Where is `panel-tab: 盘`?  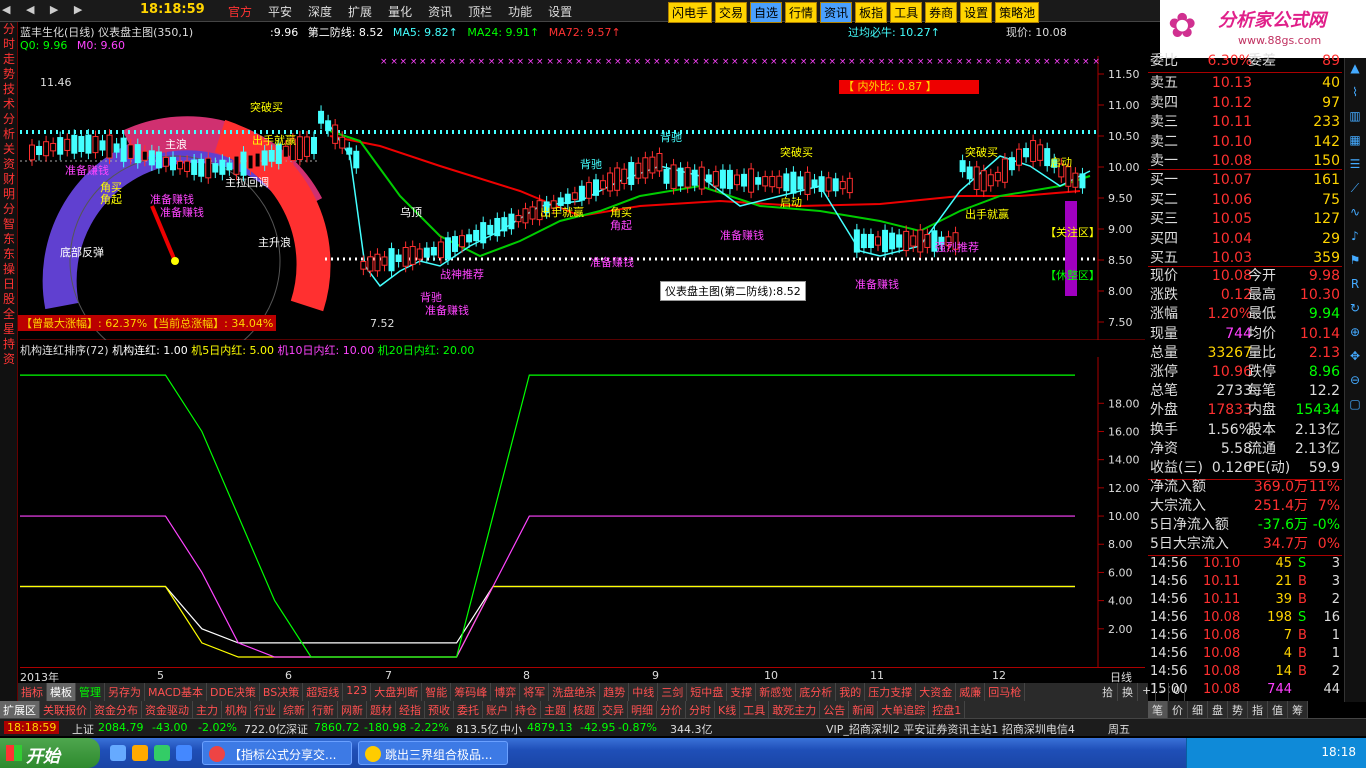 panel-tab: 盘 is located at coordinates (1218, 710).